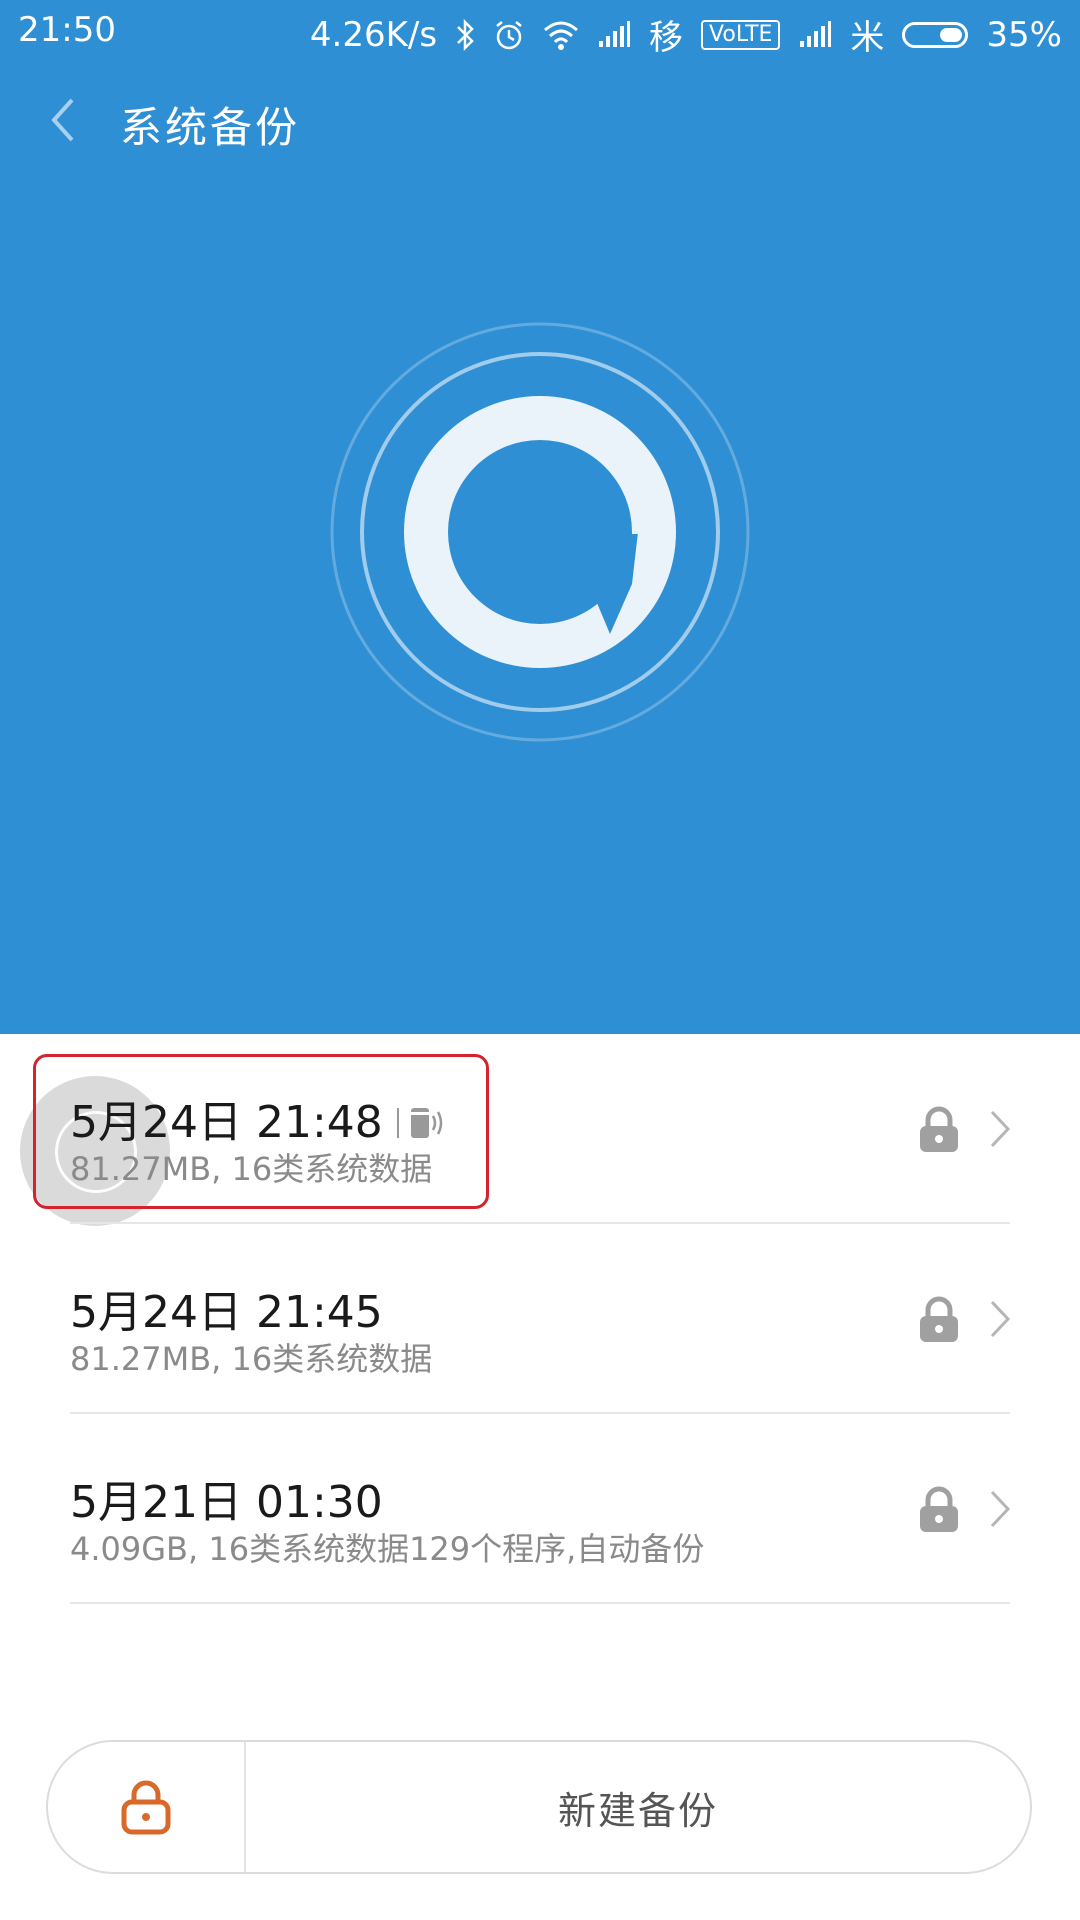 This screenshot has height=1920, width=1080. What do you see at coordinates (561, 35) in the screenshot?
I see `wifi-icon` at bounding box center [561, 35].